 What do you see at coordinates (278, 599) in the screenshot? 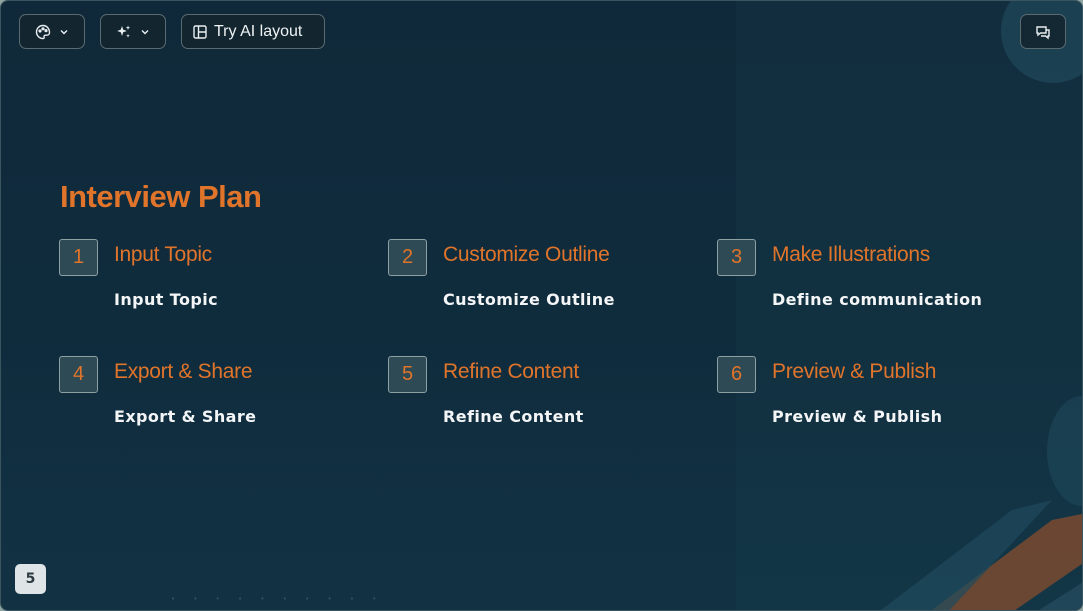
I see `decorative-dots: • • • • • • • • • •` at bounding box center [278, 599].